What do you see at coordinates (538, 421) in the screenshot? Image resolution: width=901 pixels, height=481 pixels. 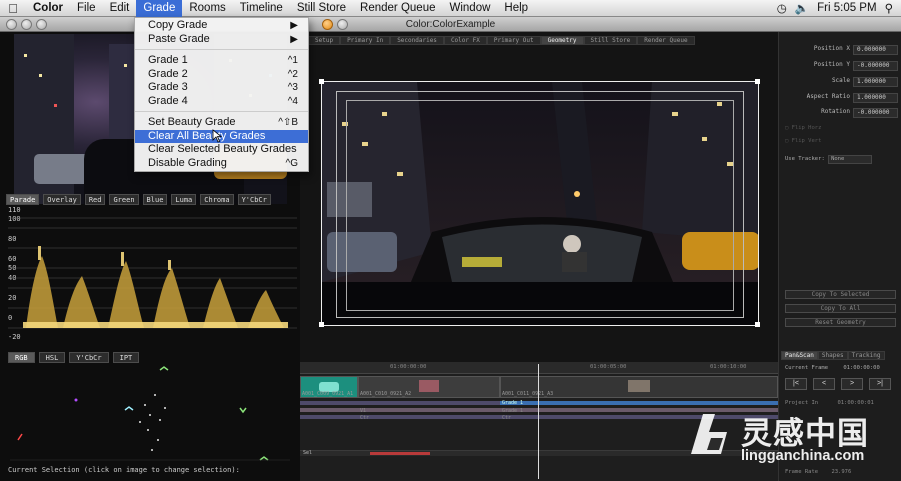 I see `playhead` at bounding box center [538, 421].